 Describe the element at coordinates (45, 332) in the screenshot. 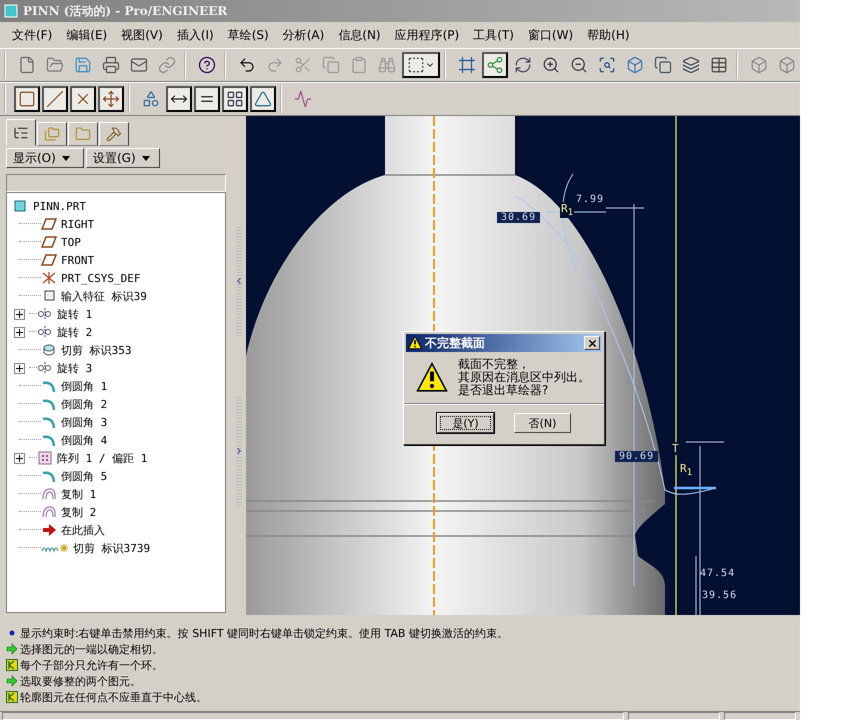

I see `revolve-icon` at that location.